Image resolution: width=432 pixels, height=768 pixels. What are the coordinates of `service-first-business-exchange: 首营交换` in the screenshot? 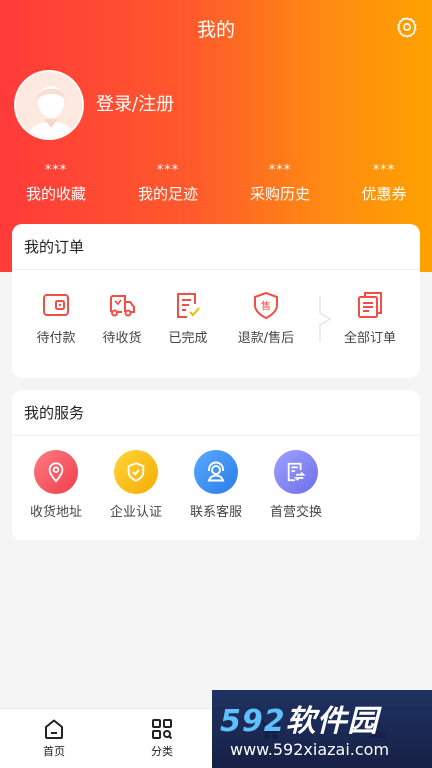 It's located at (296, 486).